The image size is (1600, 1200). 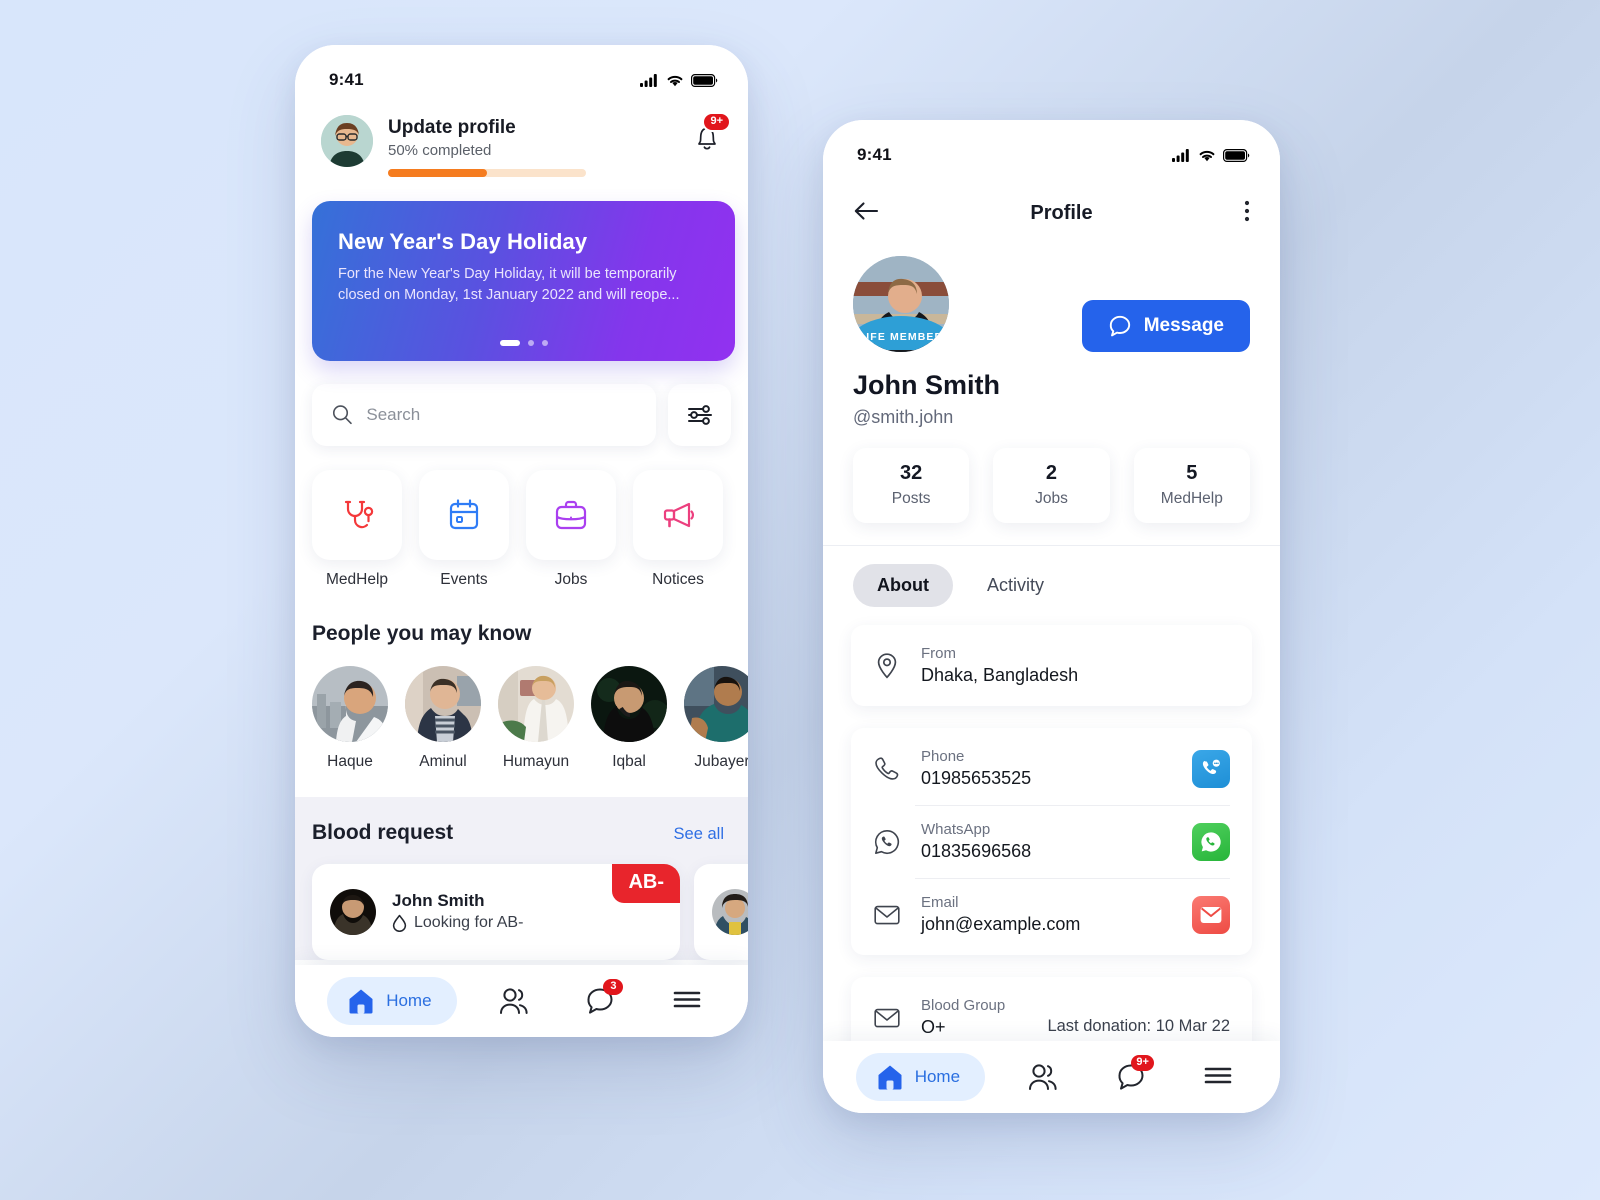 I want to click on nav-item-chat: 9+, so click(x=1131, y=1077).